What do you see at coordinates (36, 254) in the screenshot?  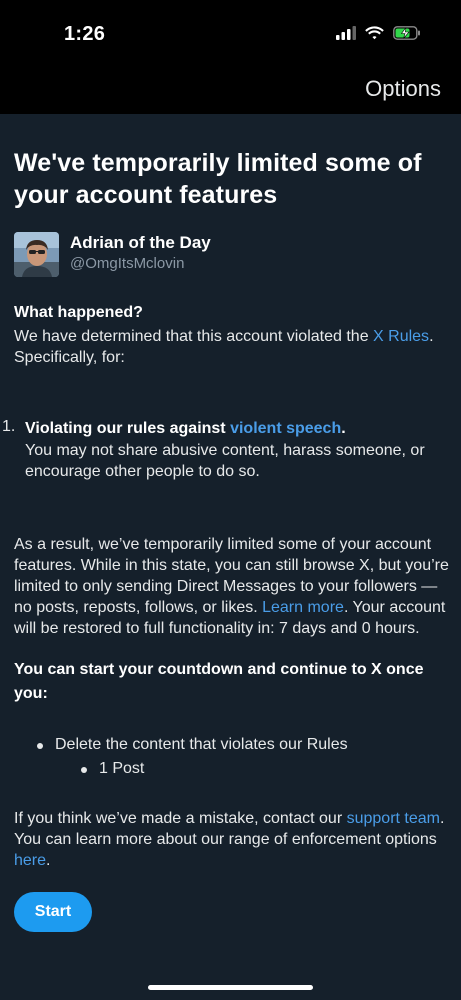 I see `avatar` at bounding box center [36, 254].